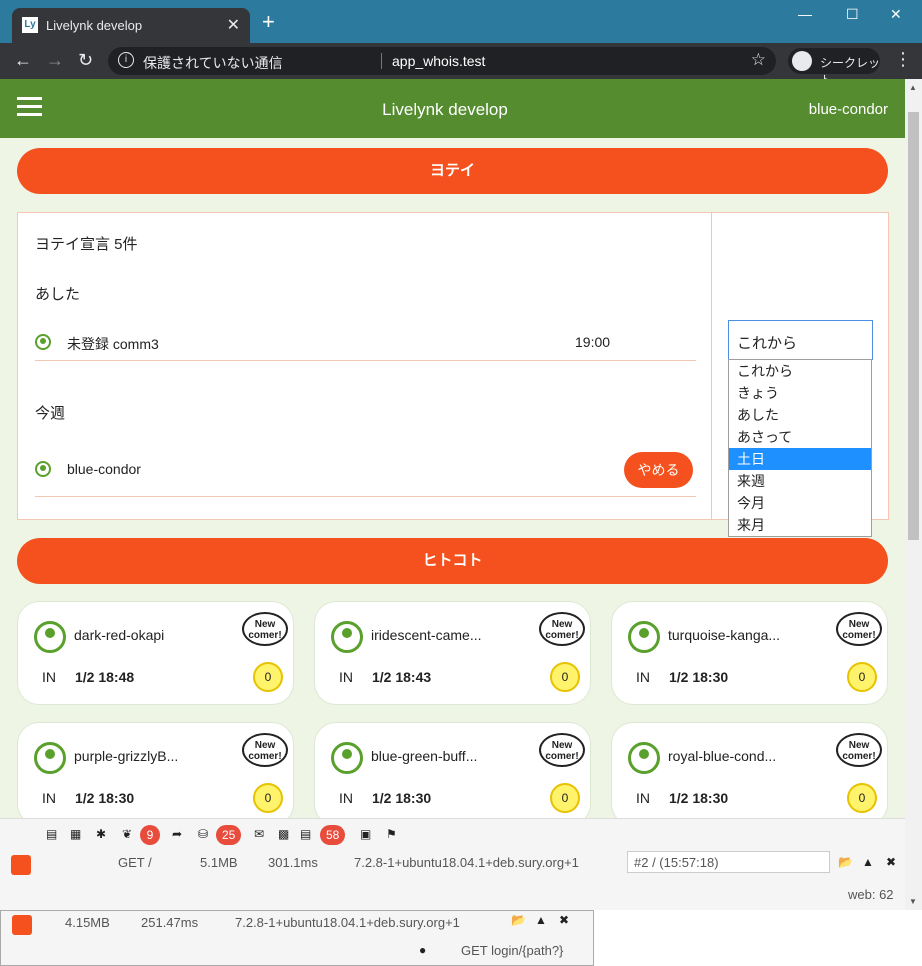 This screenshot has height=966, width=922. I want to click on omnibox-divider, so click(381, 61).